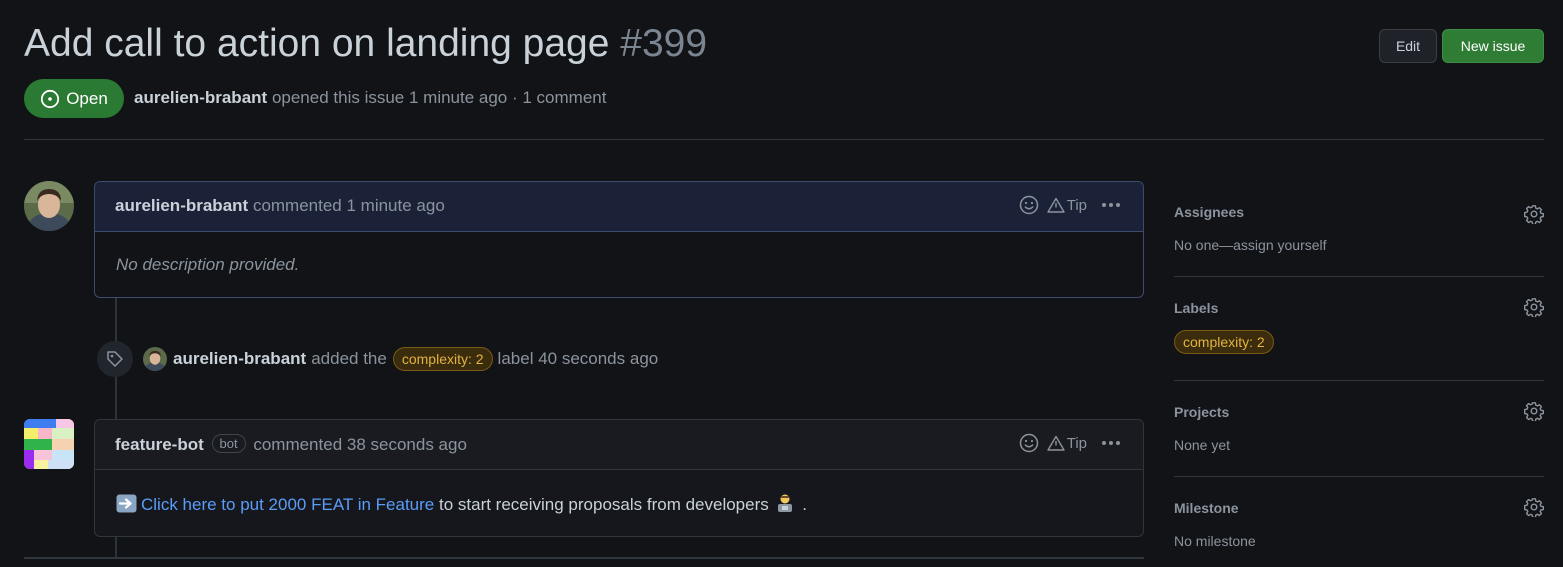 Image resolution: width=1563 pixels, height=567 pixels. I want to click on comment-body: No description provided., so click(208, 264).